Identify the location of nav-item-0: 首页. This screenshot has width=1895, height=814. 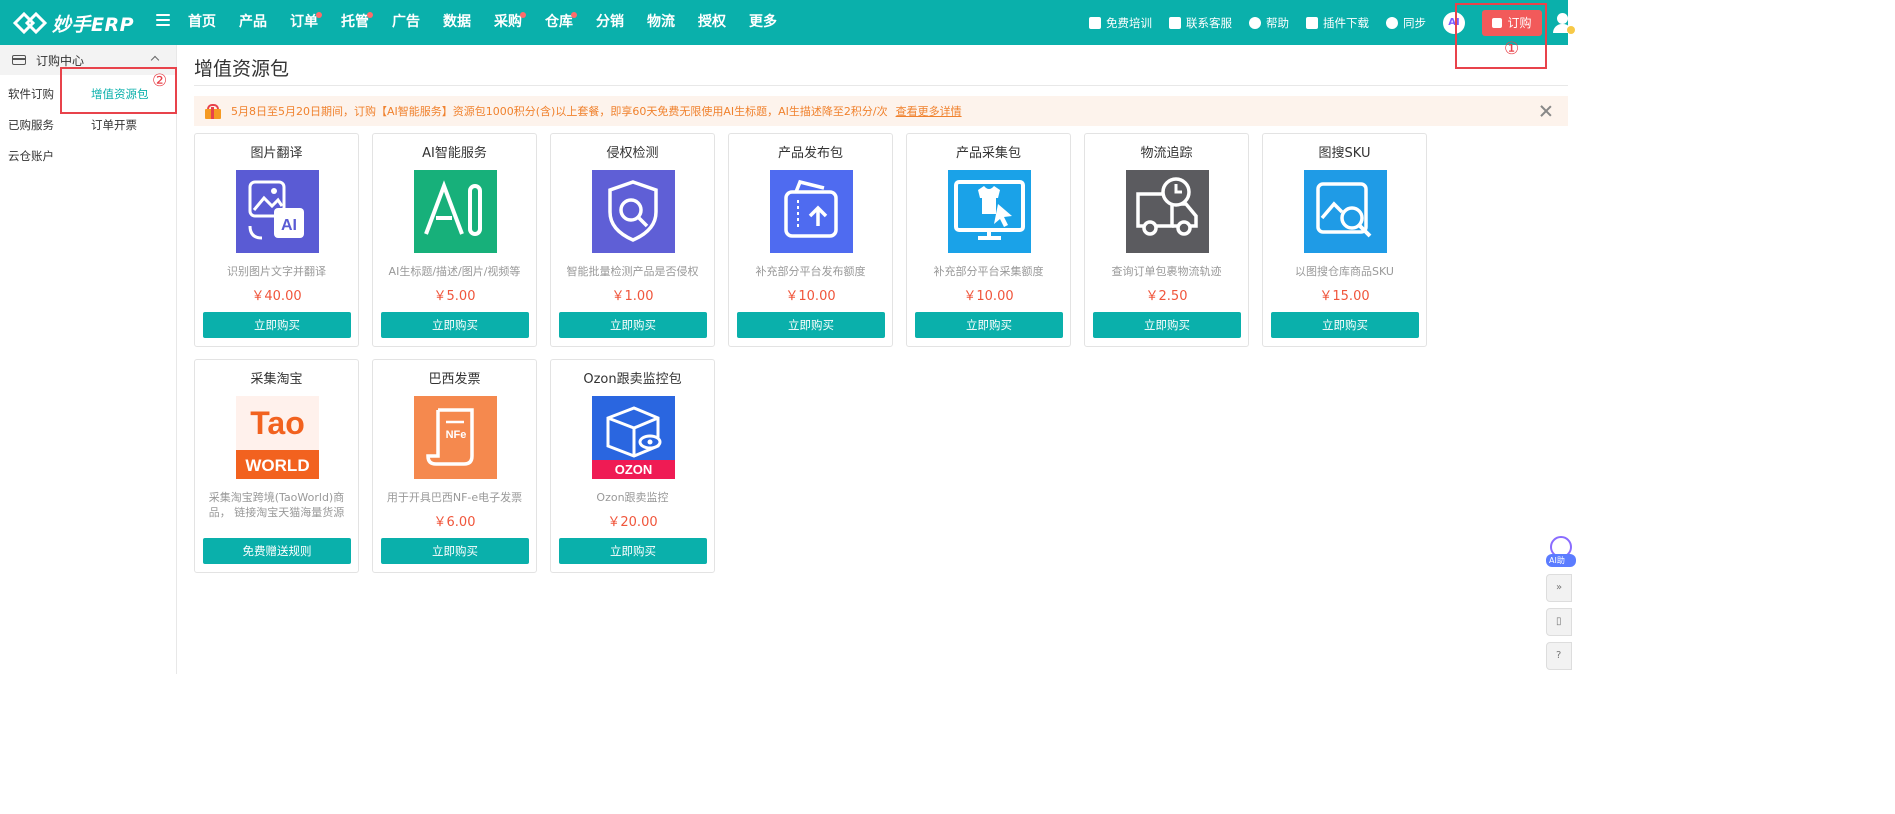
(213, 22).